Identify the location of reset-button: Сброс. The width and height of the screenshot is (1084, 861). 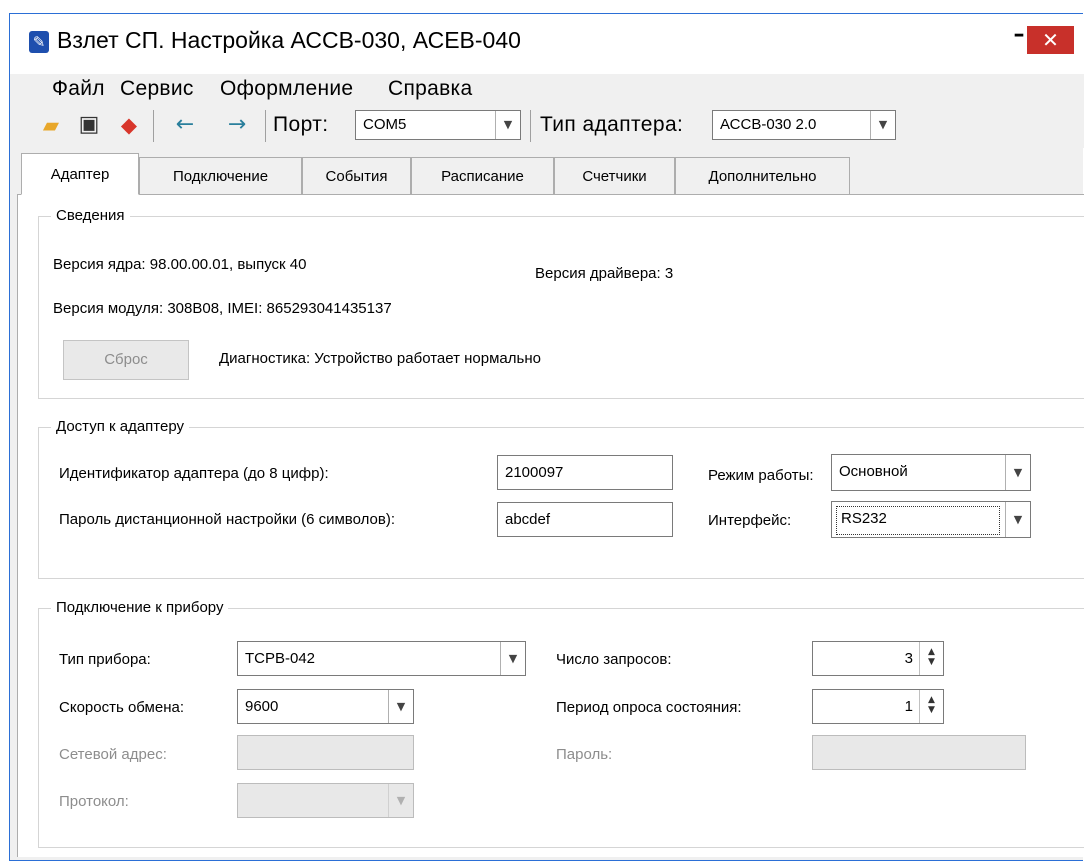
(126, 360).